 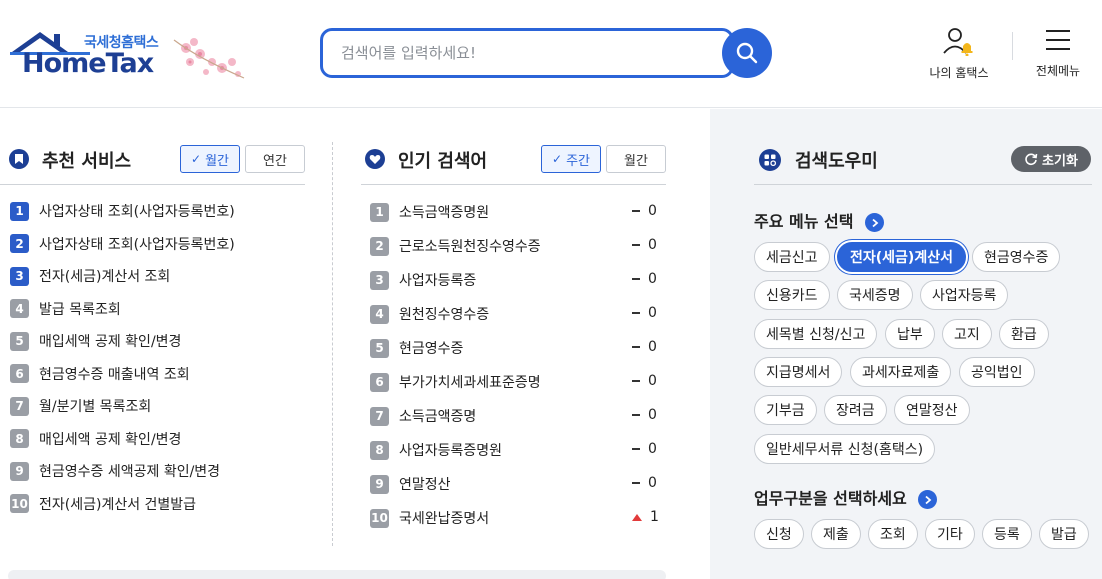 I want to click on filter-chip: 지급명세서, so click(x=798, y=371).